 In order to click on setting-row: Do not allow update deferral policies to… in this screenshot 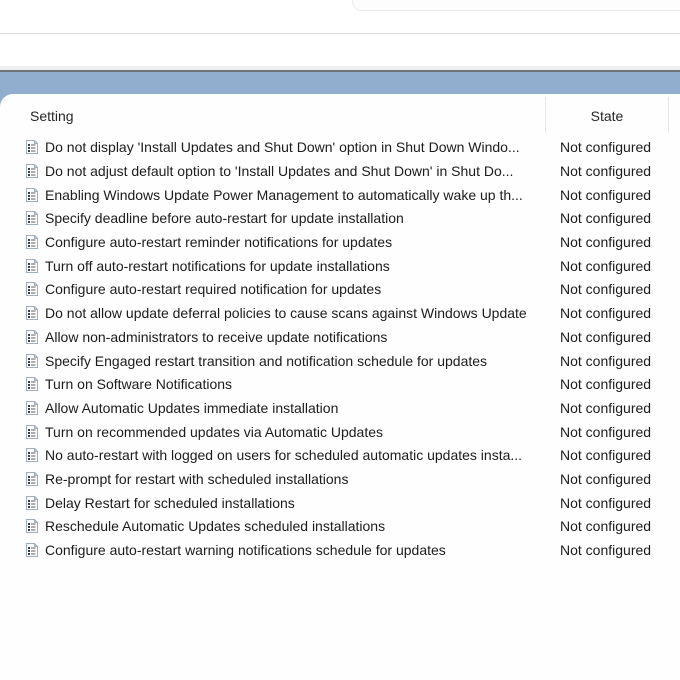, I will do `click(340, 313)`.